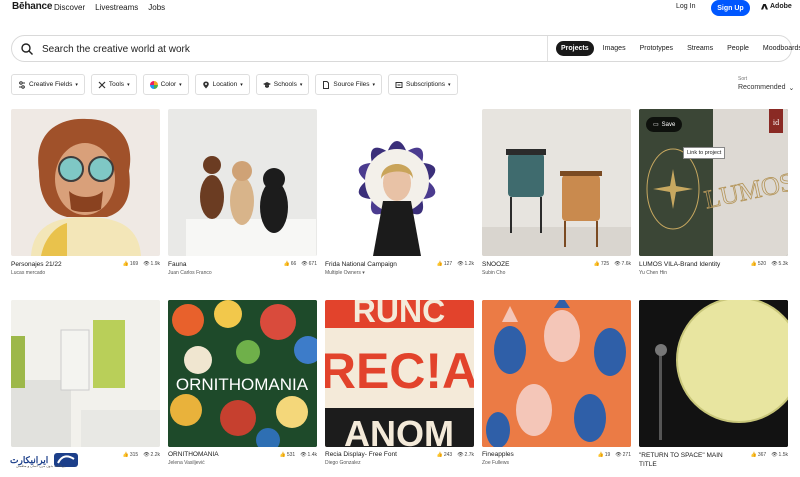 This screenshot has height=477, width=800. Describe the element at coordinates (607, 455) in the screenshot. I see `likes-value: 19` at that location.